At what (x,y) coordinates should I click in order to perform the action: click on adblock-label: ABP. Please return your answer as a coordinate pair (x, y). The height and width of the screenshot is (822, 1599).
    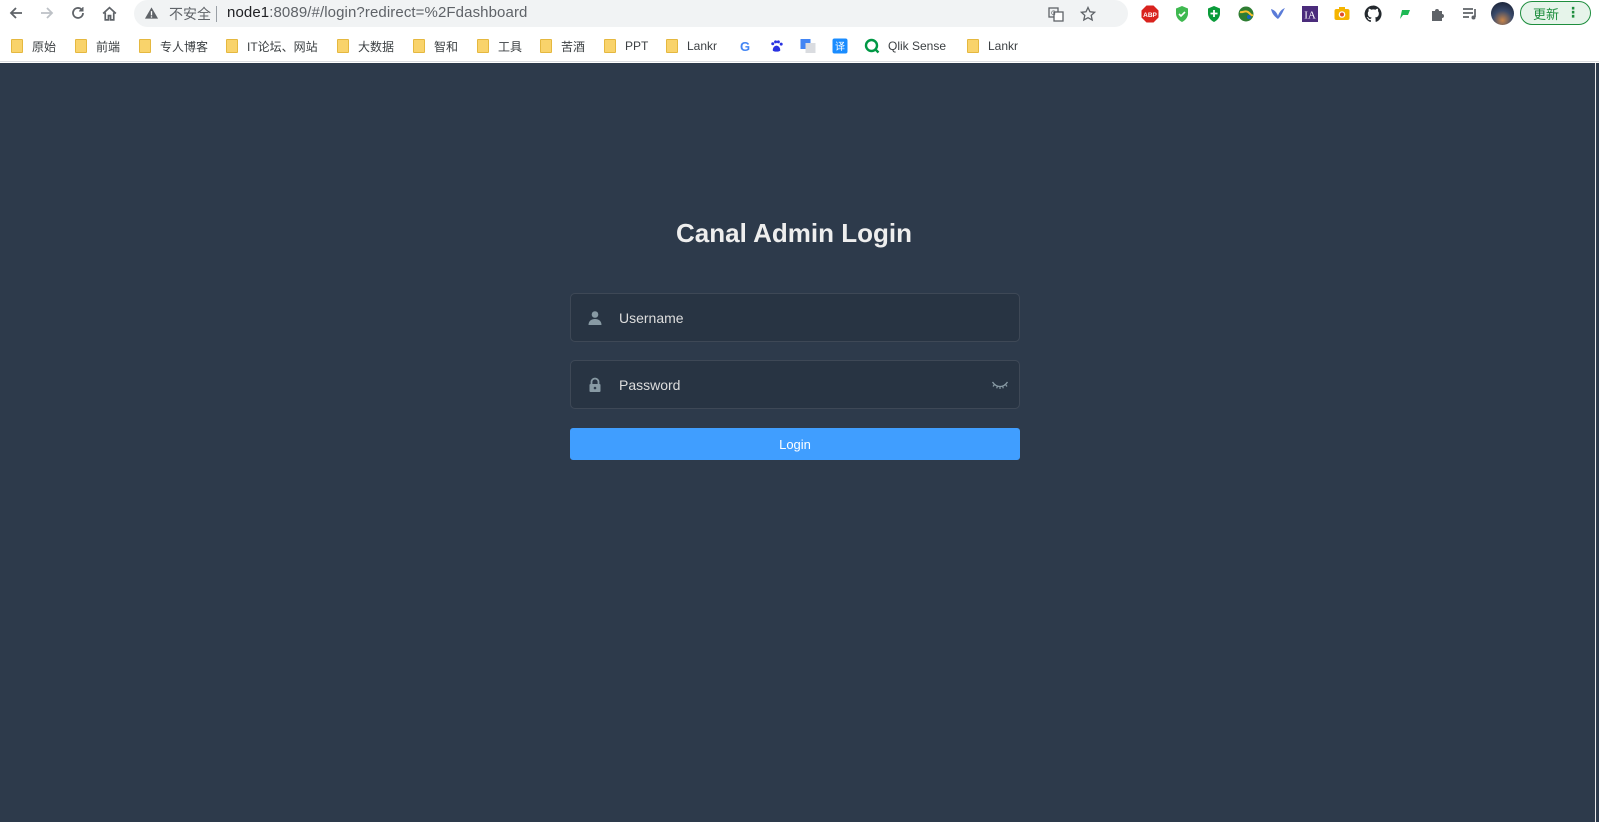
    Looking at the image, I should click on (1150, 15).